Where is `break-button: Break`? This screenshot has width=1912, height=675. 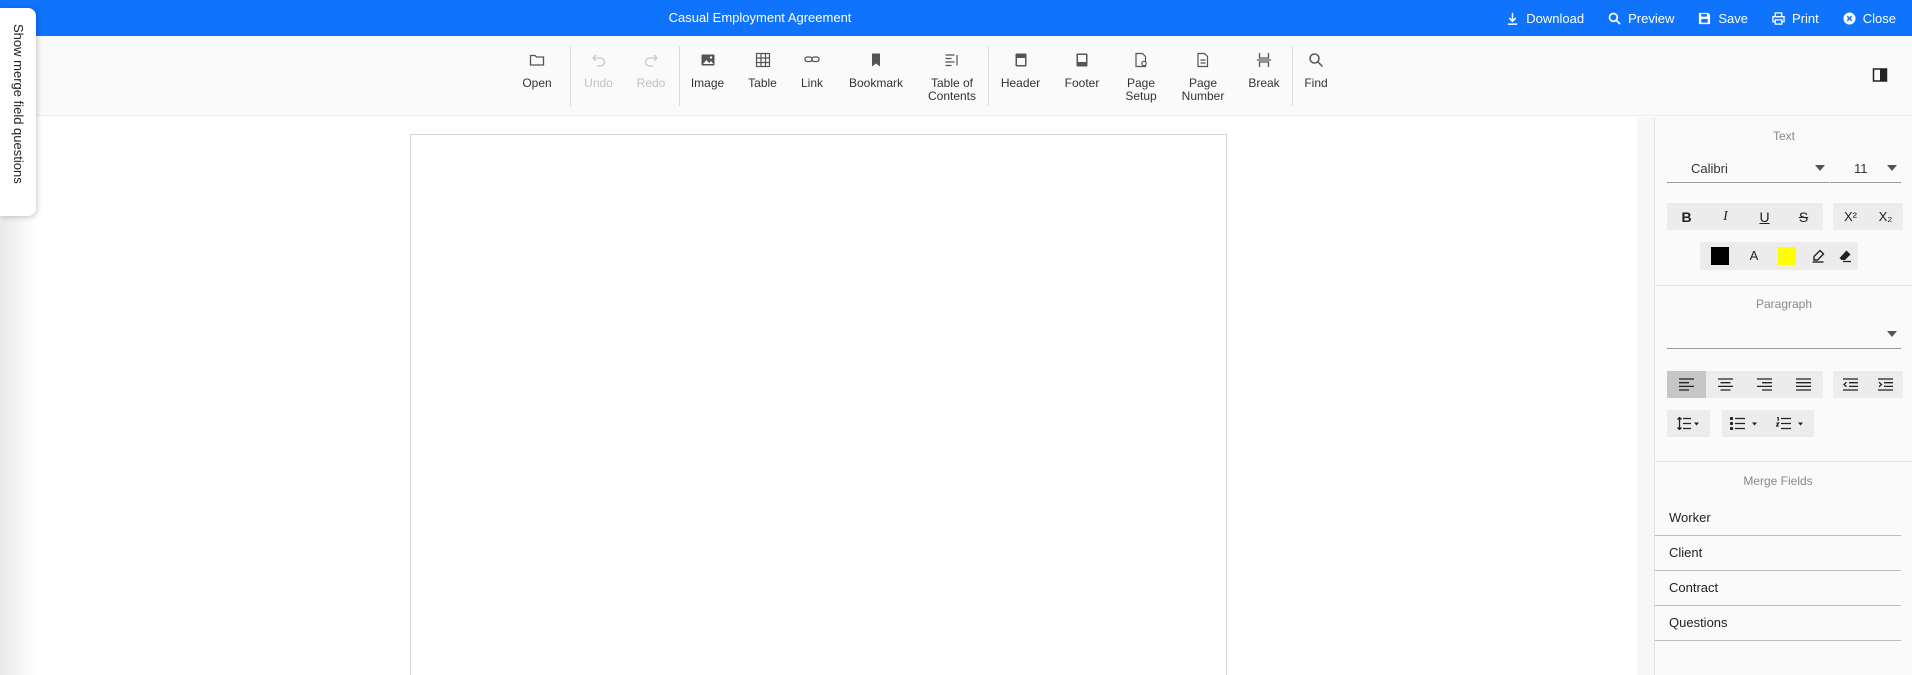 break-button: Break is located at coordinates (1264, 76).